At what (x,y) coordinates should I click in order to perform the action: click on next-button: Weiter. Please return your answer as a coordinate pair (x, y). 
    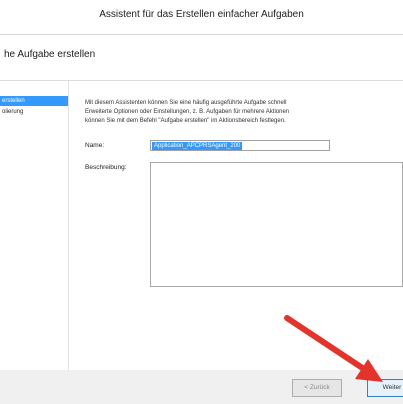
    Looking at the image, I should click on (385, 388).